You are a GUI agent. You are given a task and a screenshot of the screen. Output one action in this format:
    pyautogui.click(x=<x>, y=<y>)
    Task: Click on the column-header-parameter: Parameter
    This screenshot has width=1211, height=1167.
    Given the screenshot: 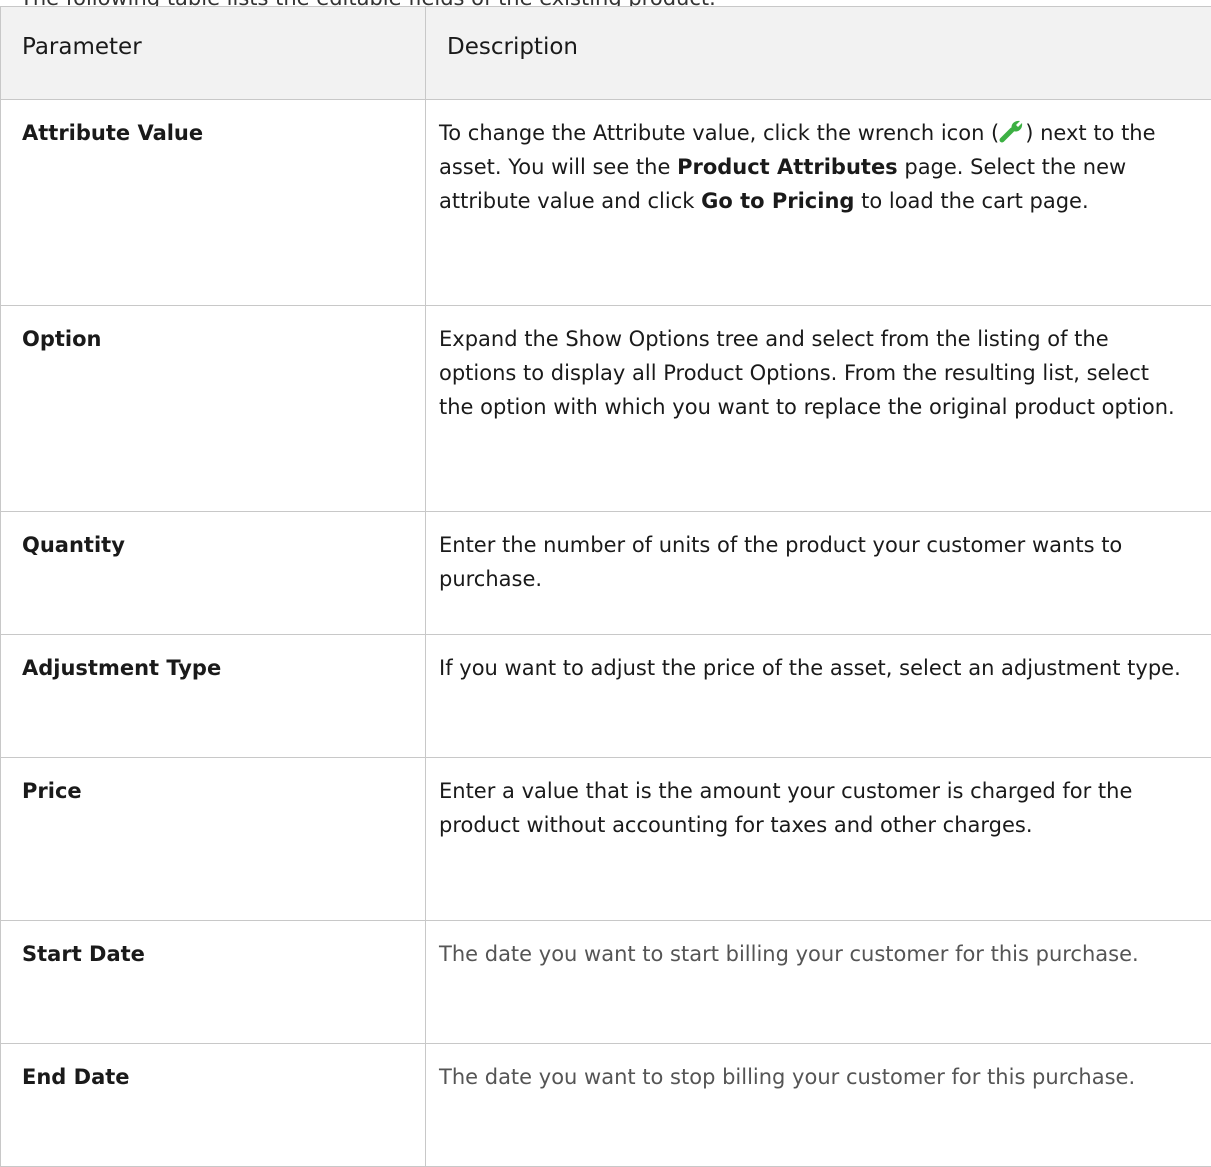 What is the action you would take?
    pyautogui.click(x=213, y=53)
    